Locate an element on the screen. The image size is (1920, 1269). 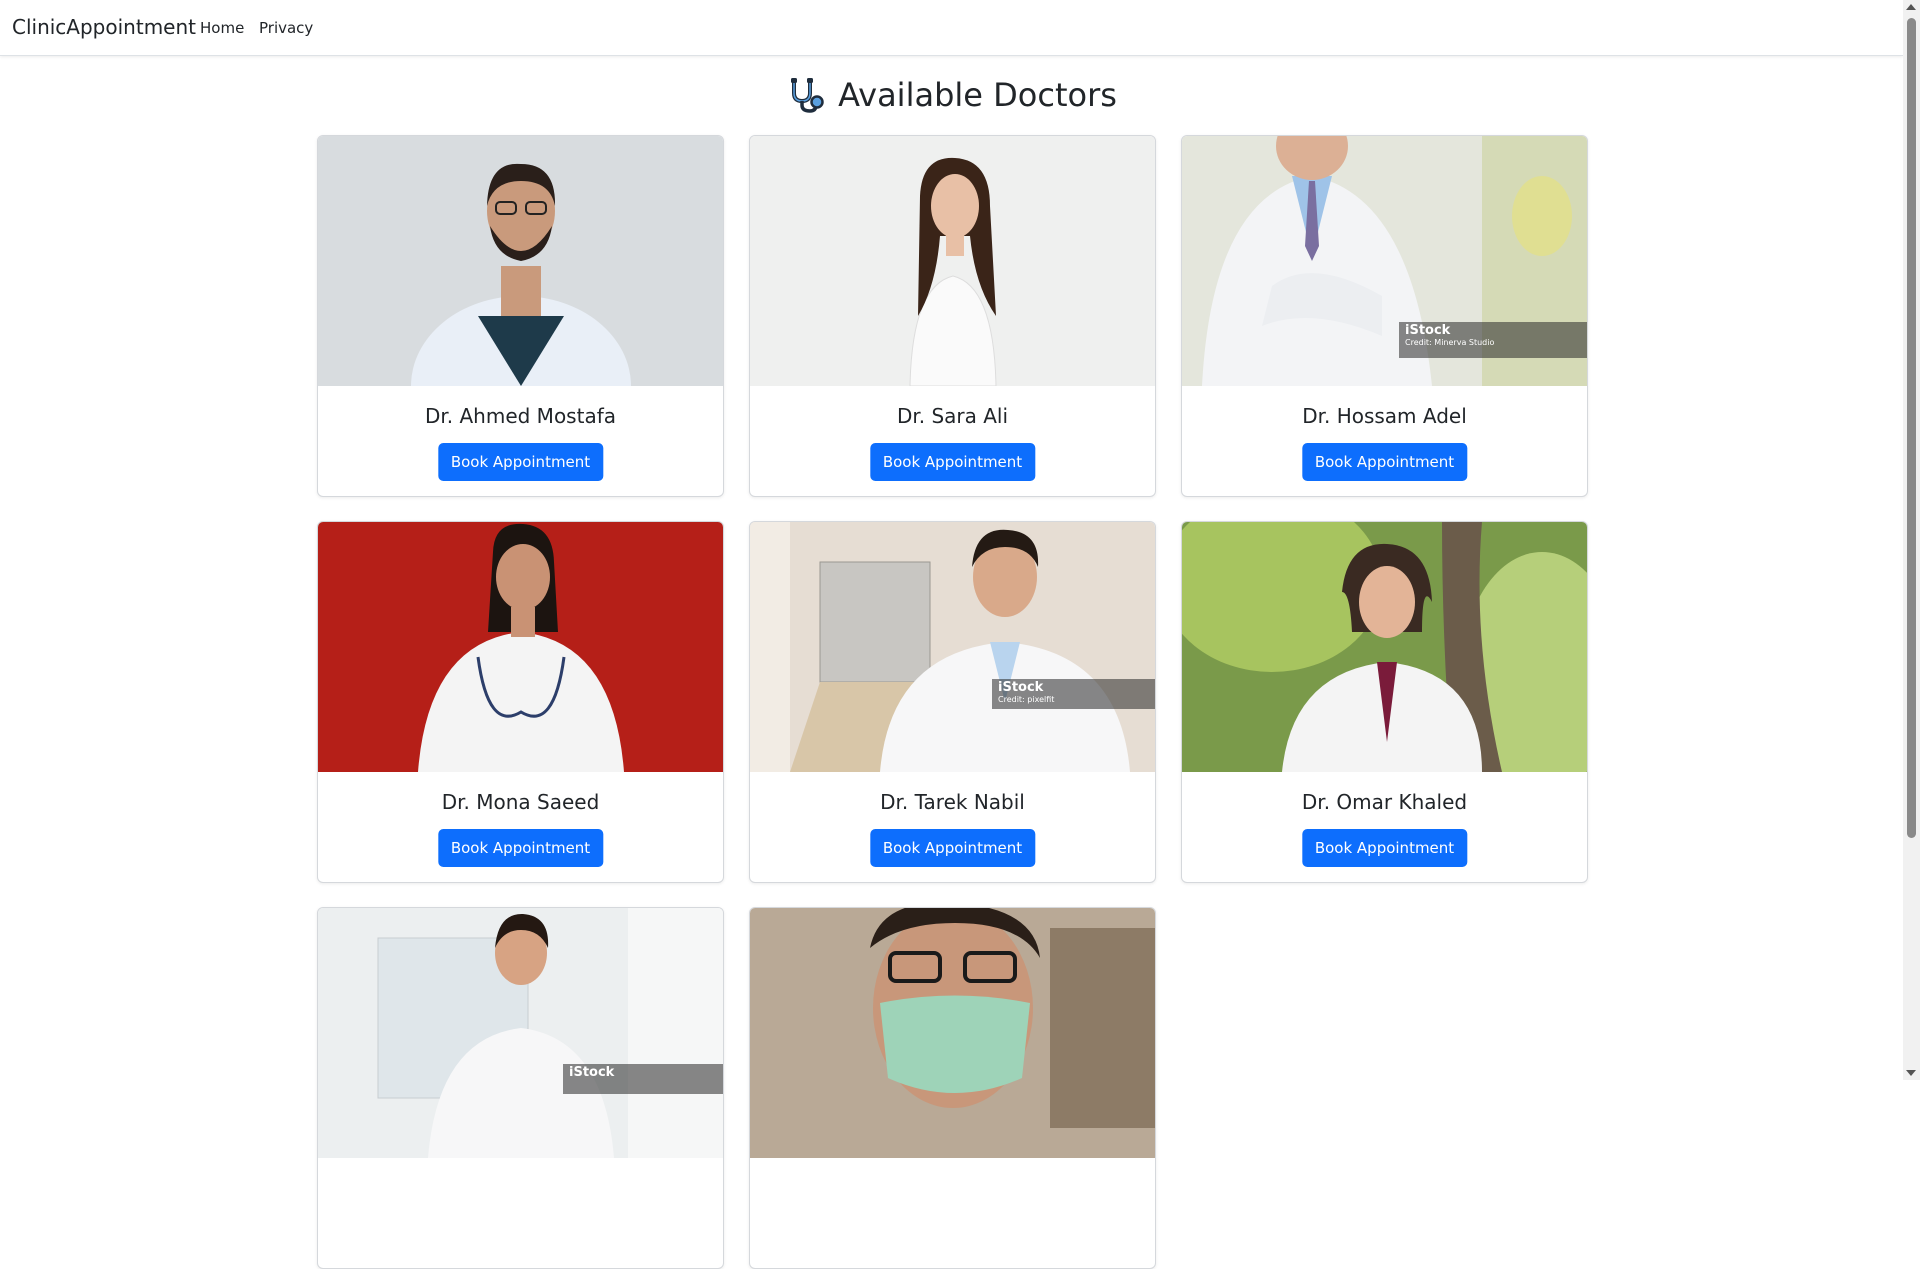
doctor-card: iStock is located at coordinates (520, 1088).